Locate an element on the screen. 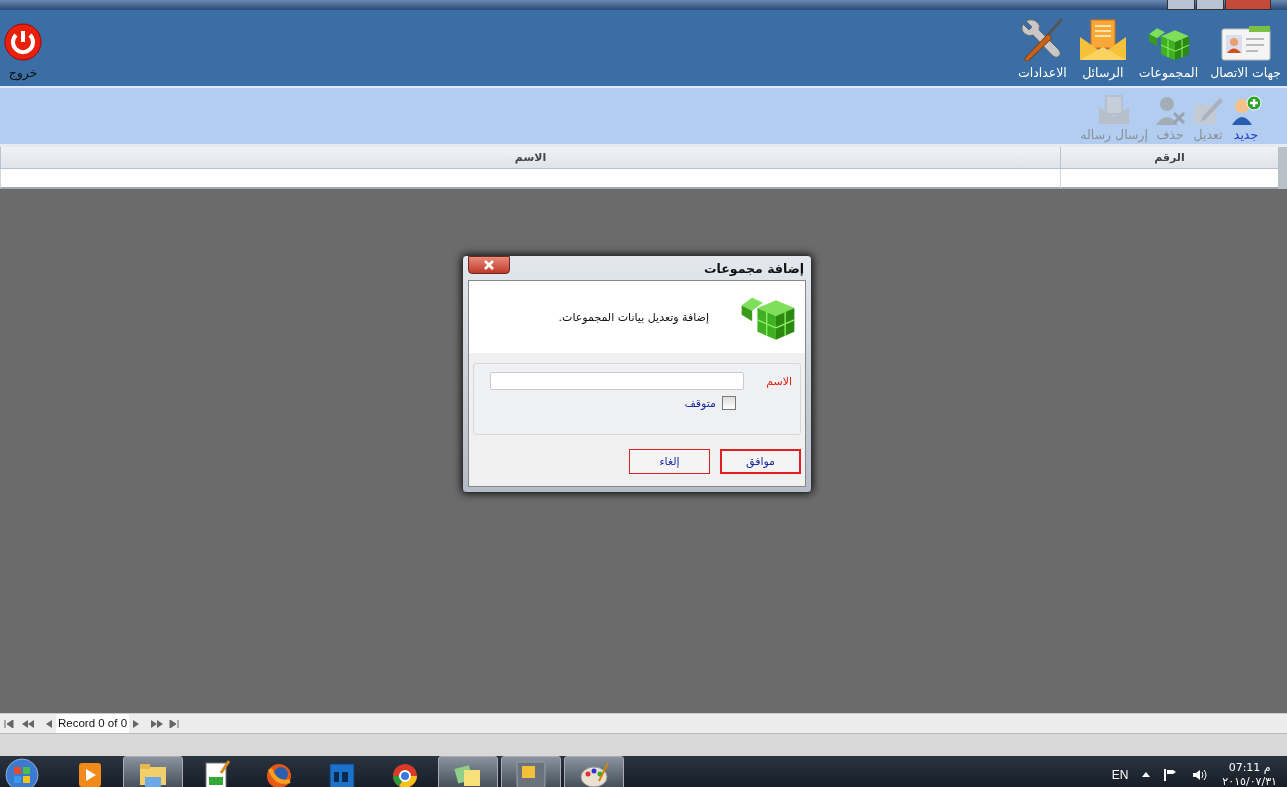  language-indicator: EN is located at coordinates (1120, 774).